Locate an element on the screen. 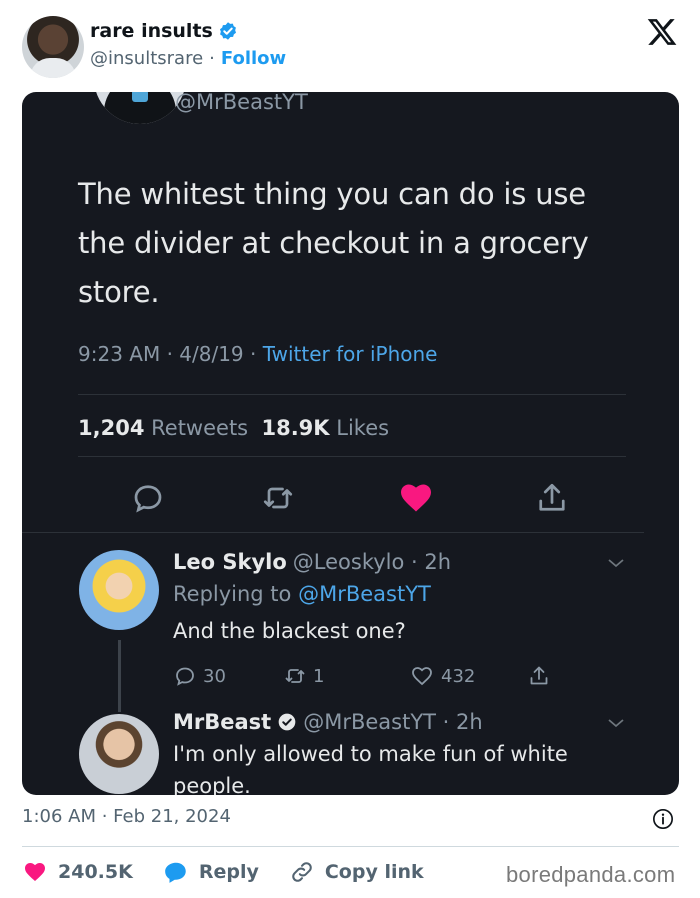  screenshot-meta-source: Twitter for iPhone is located at coordinates (350, 354).